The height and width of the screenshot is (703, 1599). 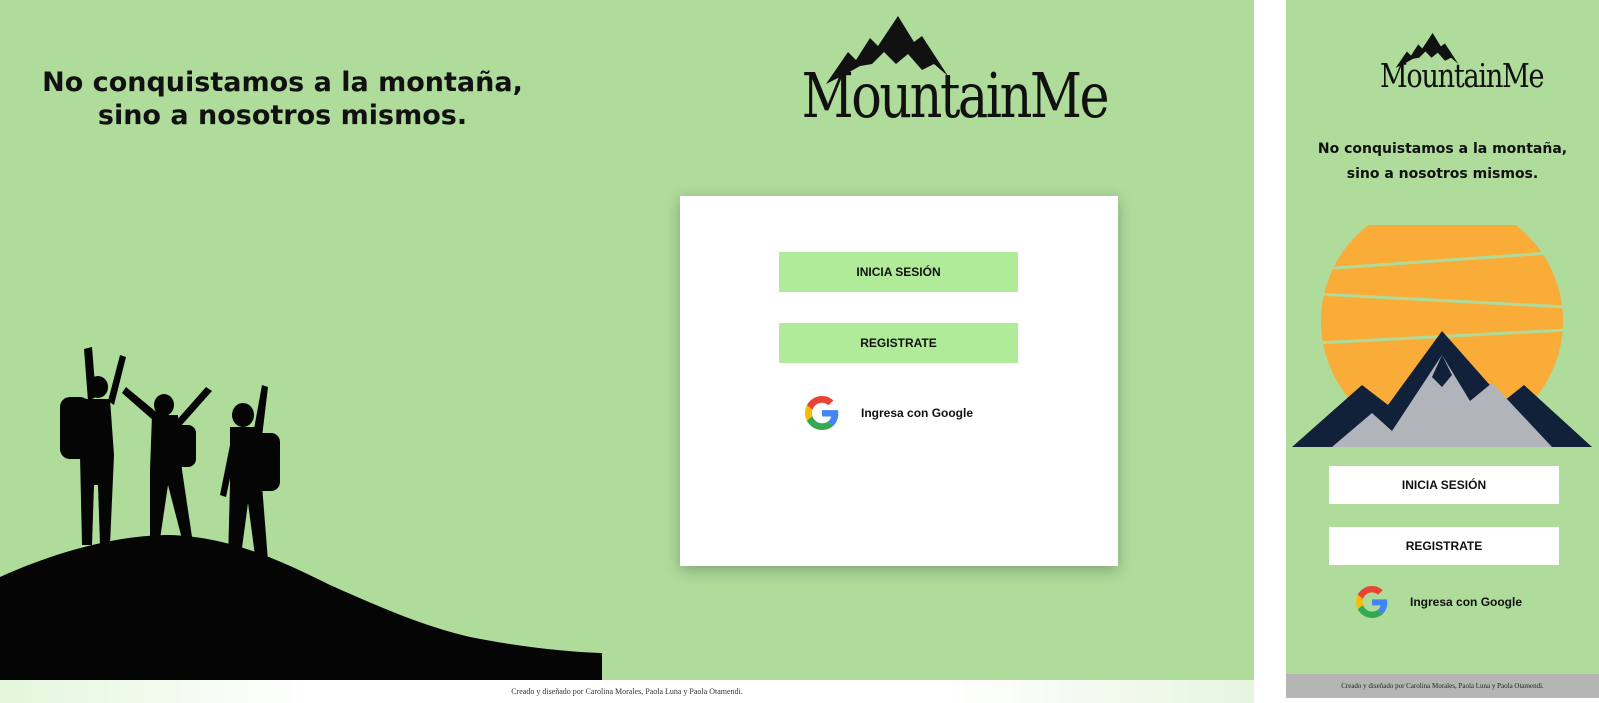 What do you see at coordinates (1442, 336) in the screenshot?
I see `sun-mountains-image` at bounding box center [1442, 336].